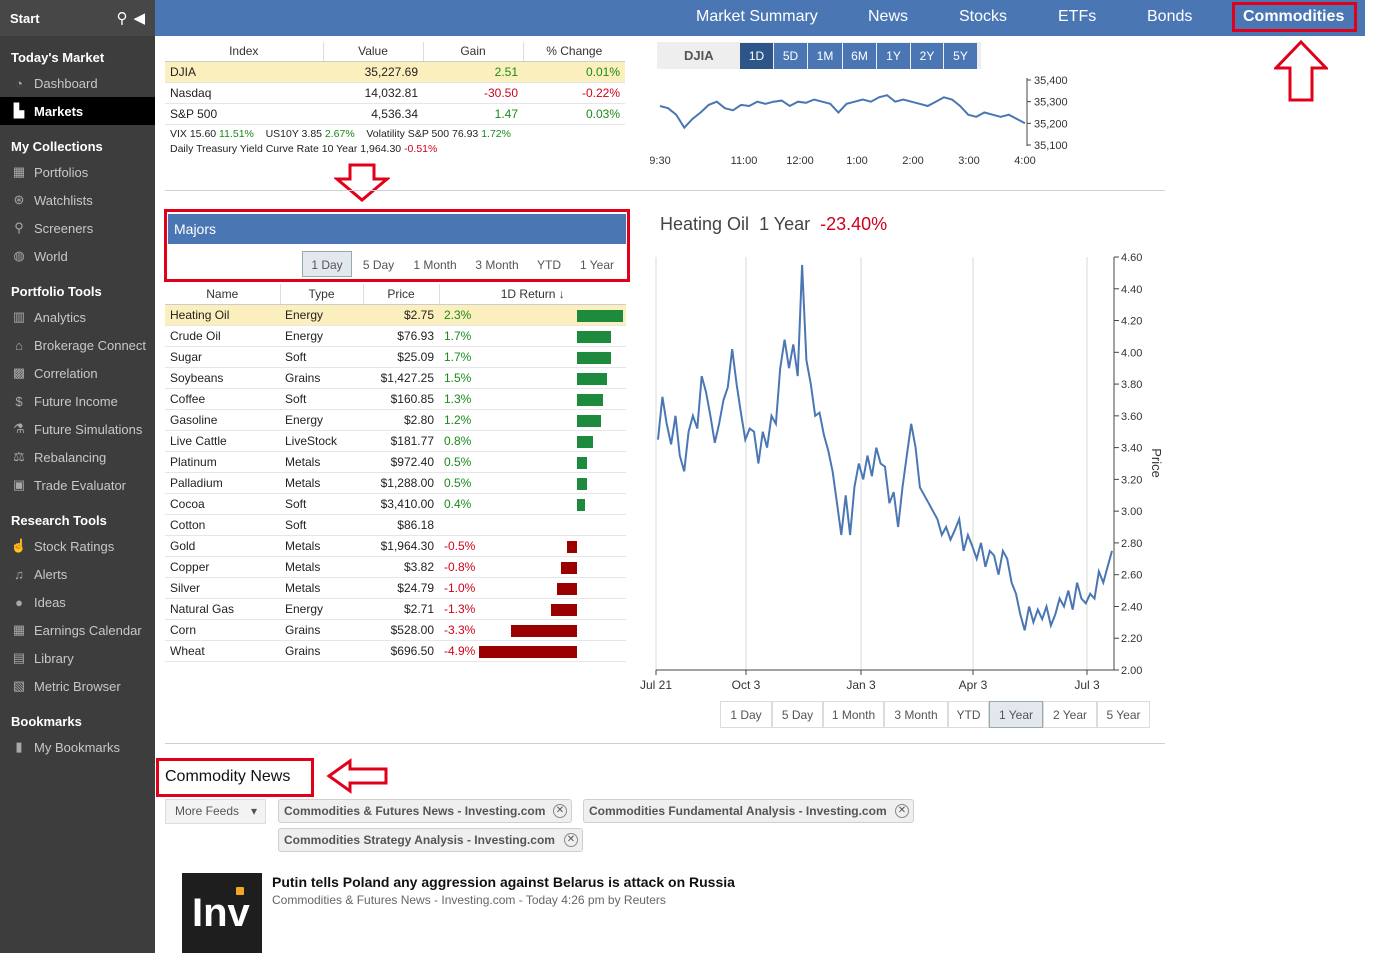 This screenshot has width=1373, height=953. Describe the element at coordinates (322, 294) in the screenshot. I see `col-type: Type` at that location.